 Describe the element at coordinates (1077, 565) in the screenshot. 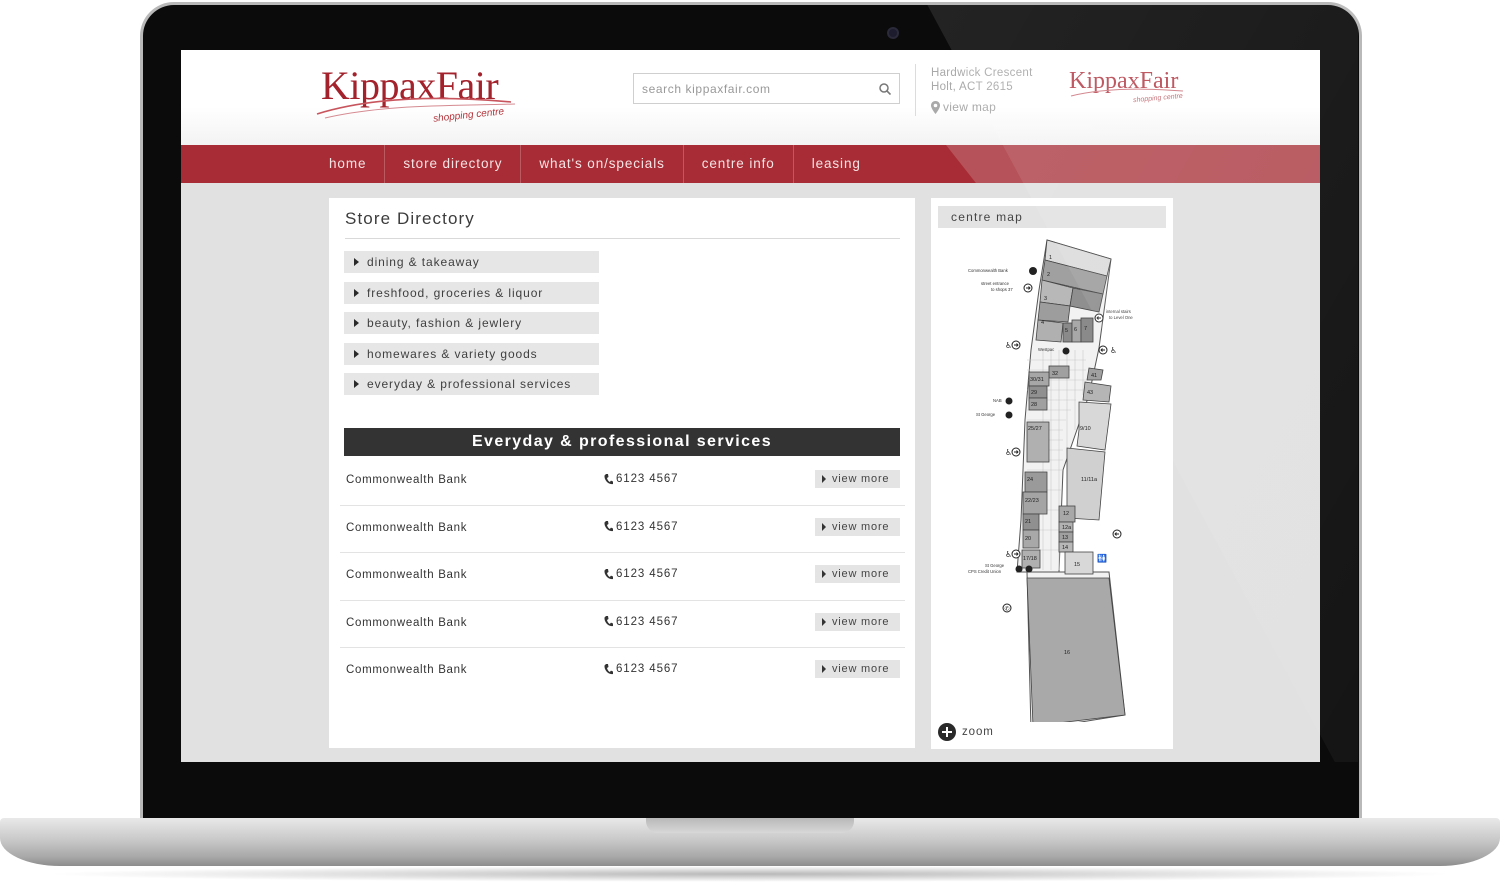

I see `shop-number: 15` at that location.